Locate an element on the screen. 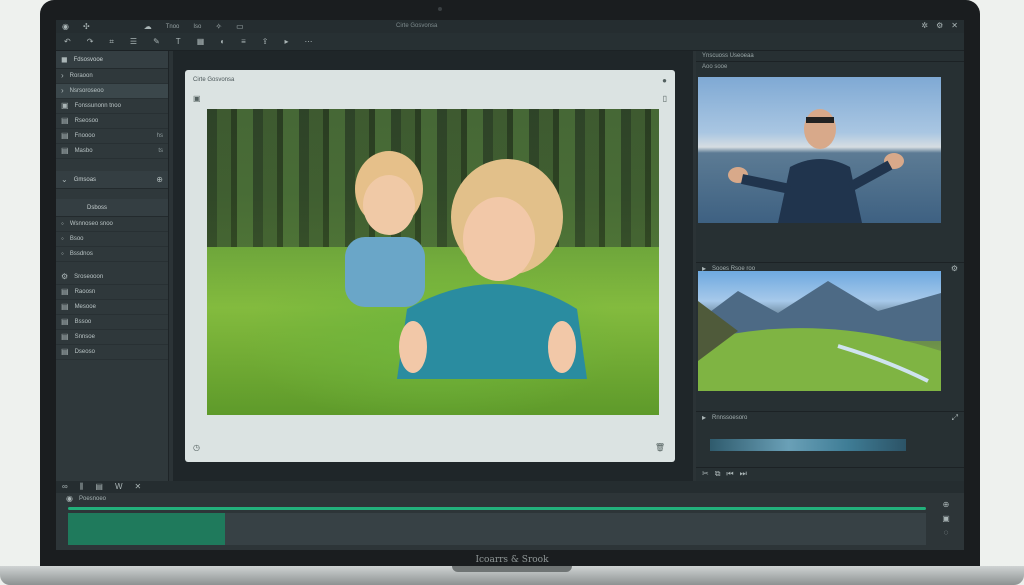 The image size is (1024, 585). webcam is located at coordinates (440, 9).